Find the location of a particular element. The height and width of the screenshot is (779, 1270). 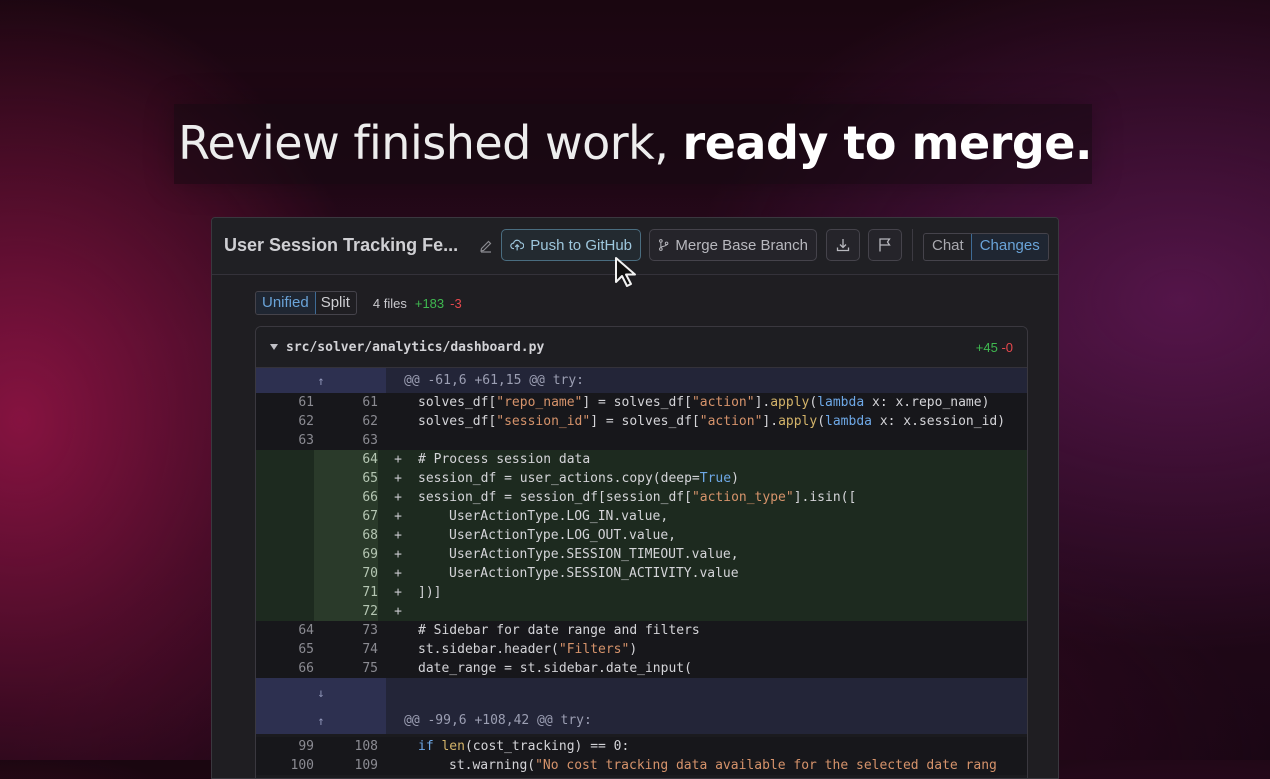

push-label: Push to GitHub is located at coordinates (581, 245).